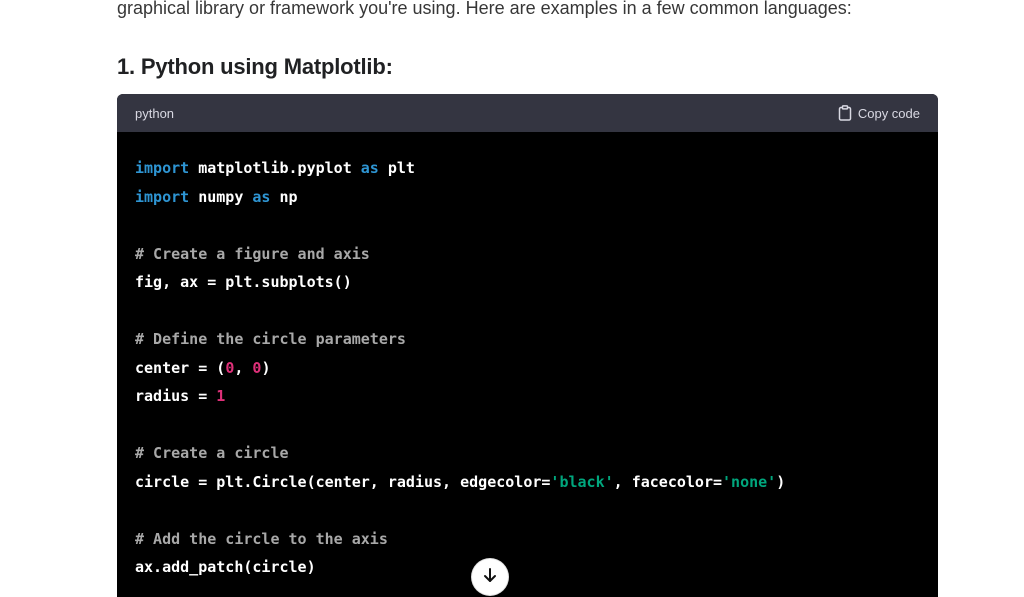  I want to click on copy-code-label: Copy code, so click(888, 113).